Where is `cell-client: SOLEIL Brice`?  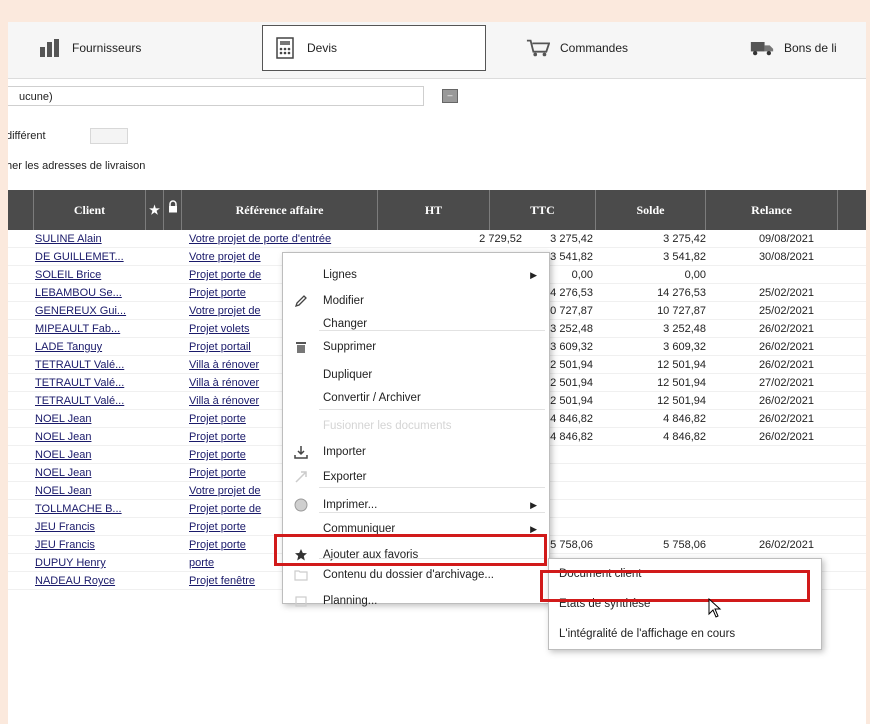 cell-client: SOLEIL Brice is located at coordinates (92, 275).